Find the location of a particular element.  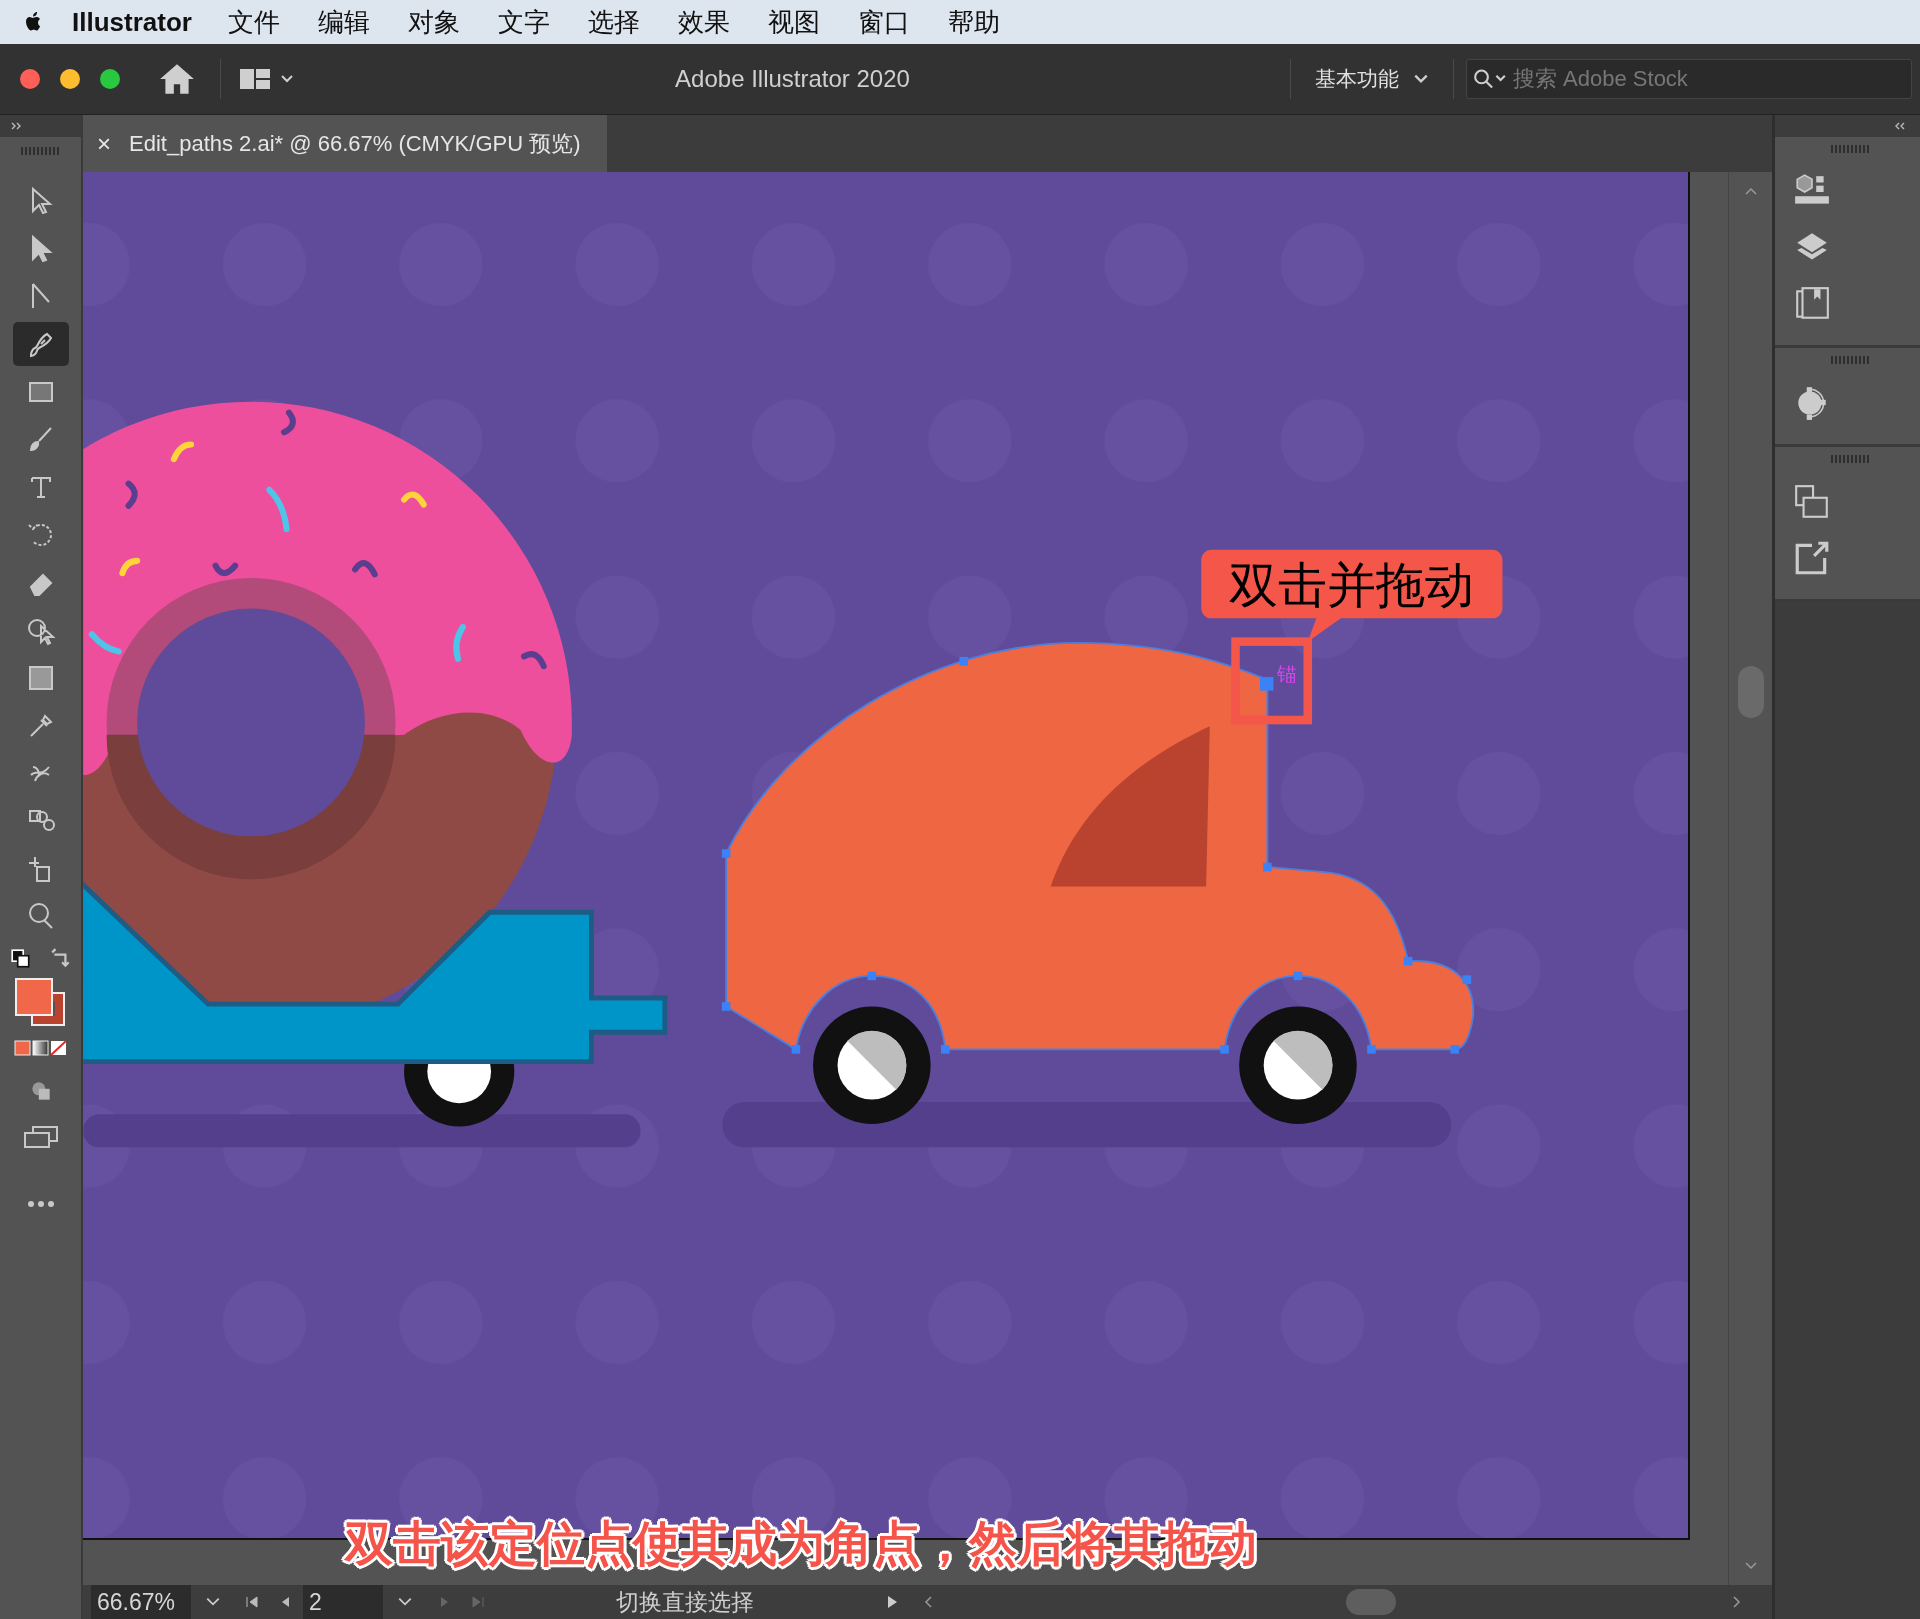

screen-mode-icon is located at coordinates (40, 1137).